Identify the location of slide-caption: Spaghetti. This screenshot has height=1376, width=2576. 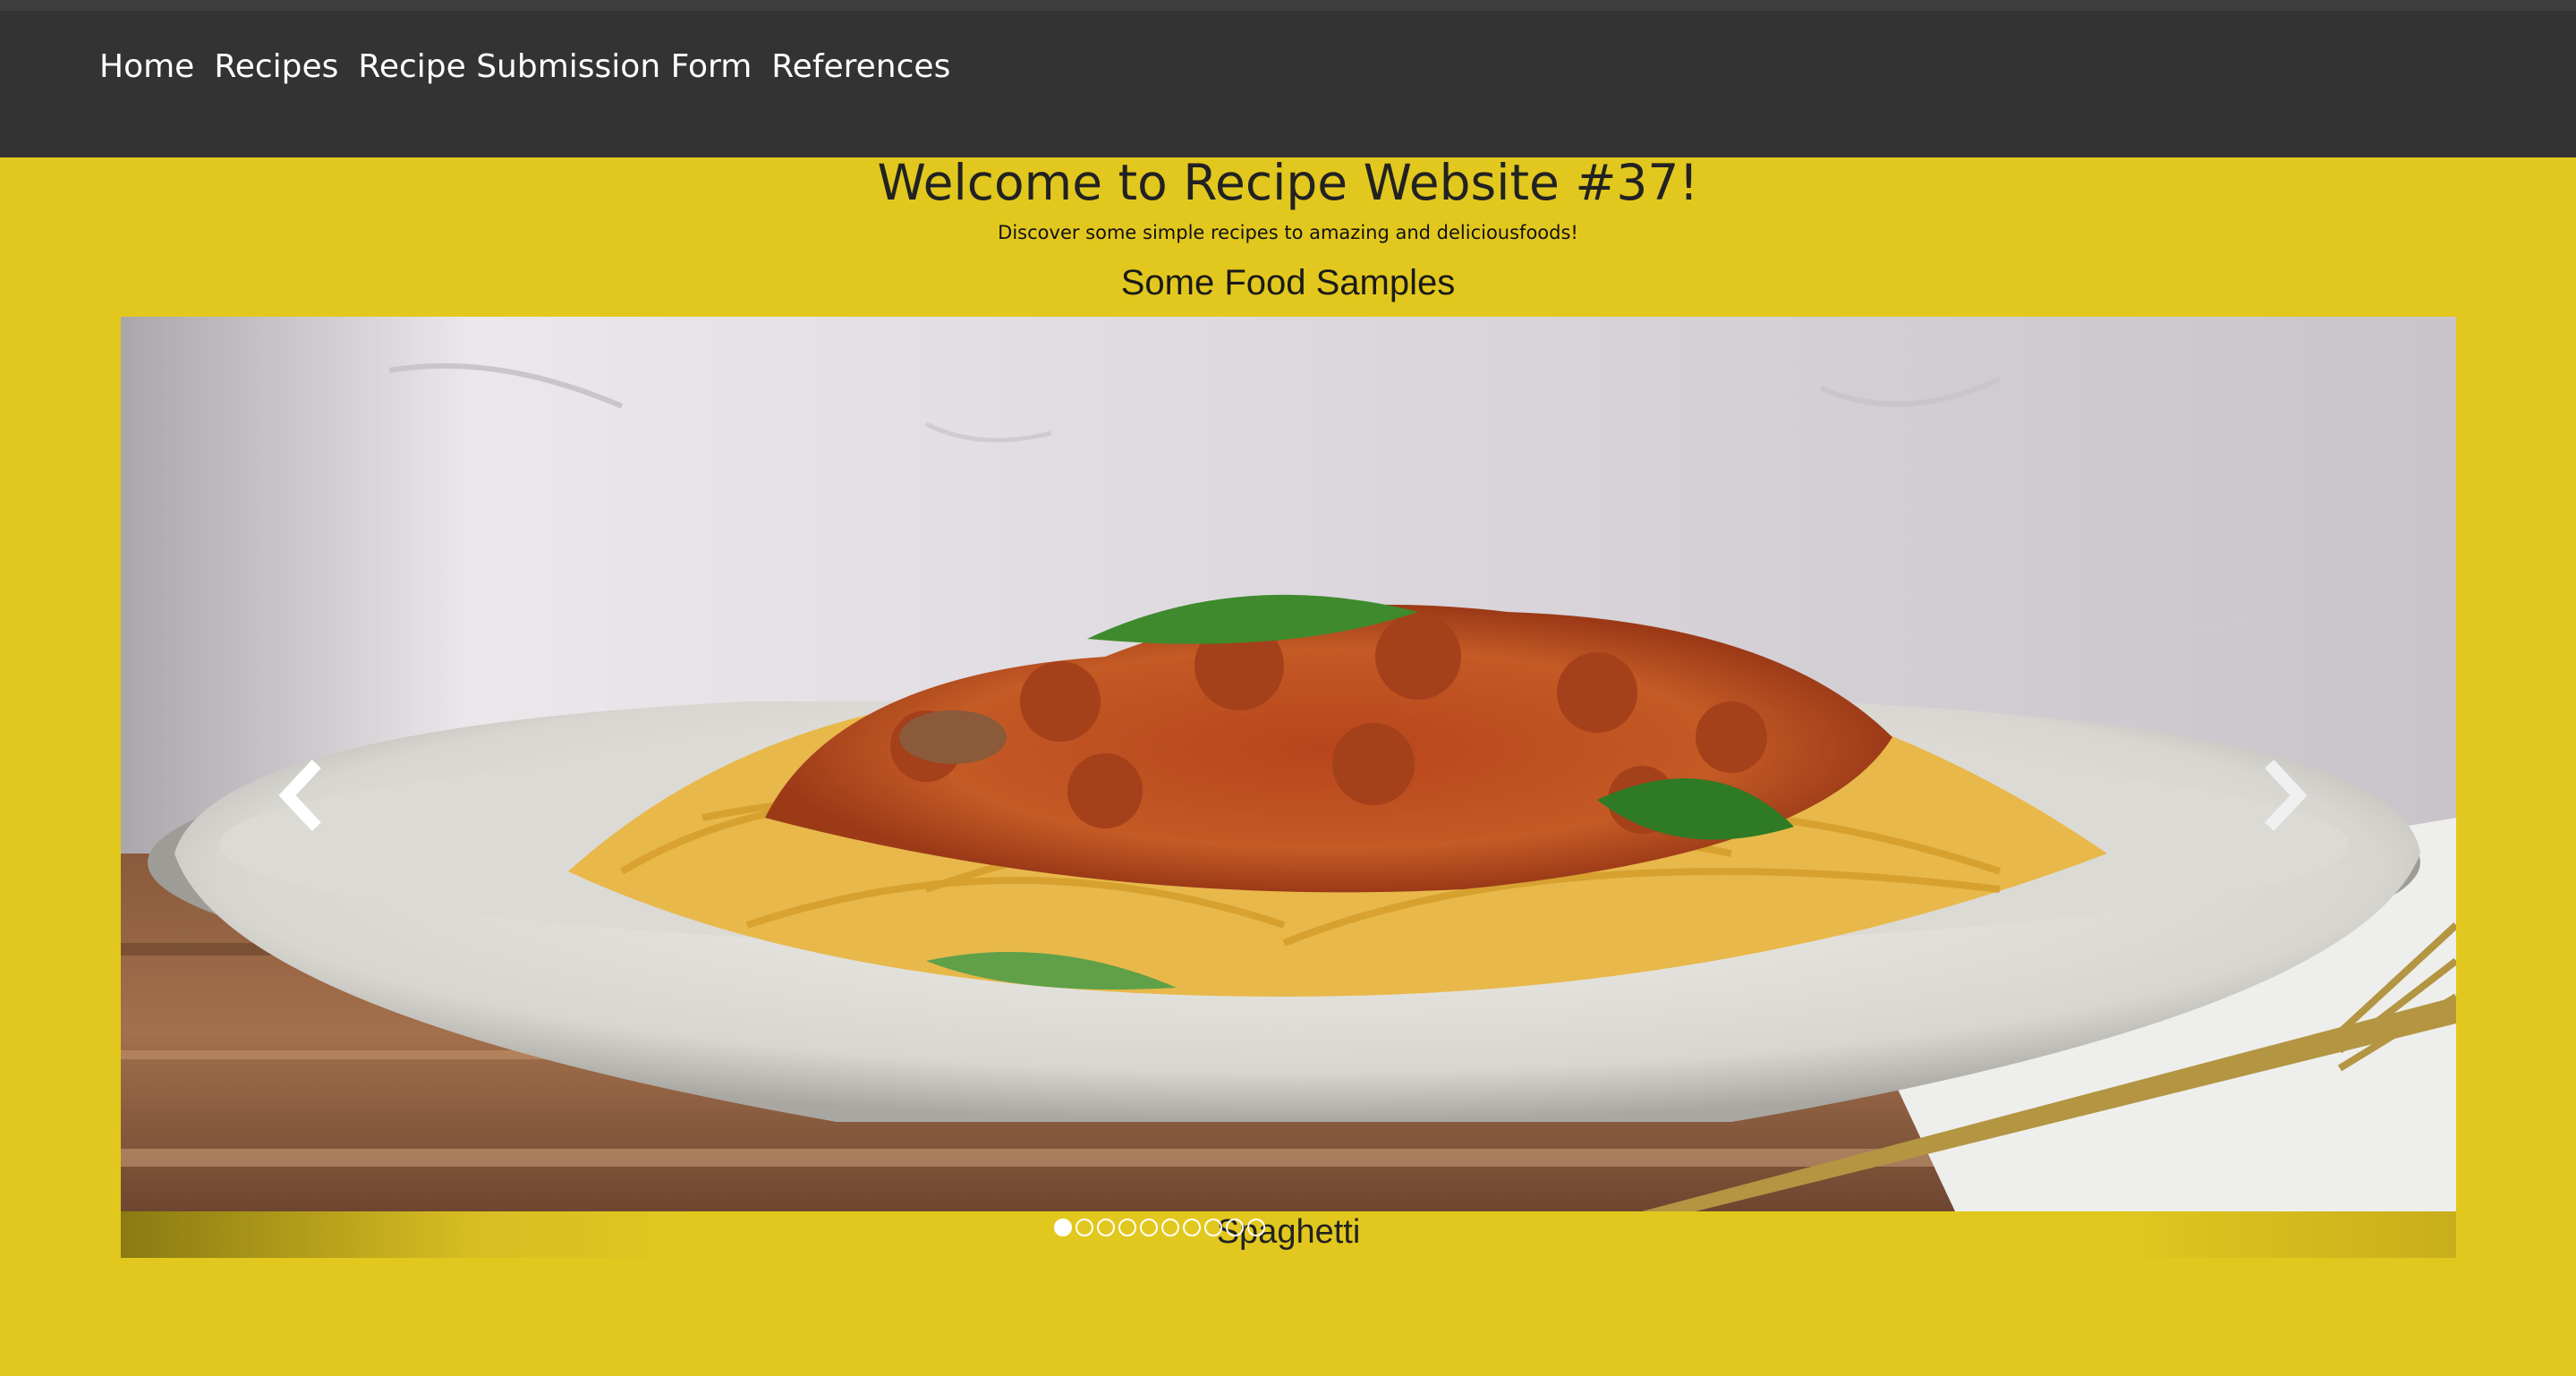
(1288, 1232).